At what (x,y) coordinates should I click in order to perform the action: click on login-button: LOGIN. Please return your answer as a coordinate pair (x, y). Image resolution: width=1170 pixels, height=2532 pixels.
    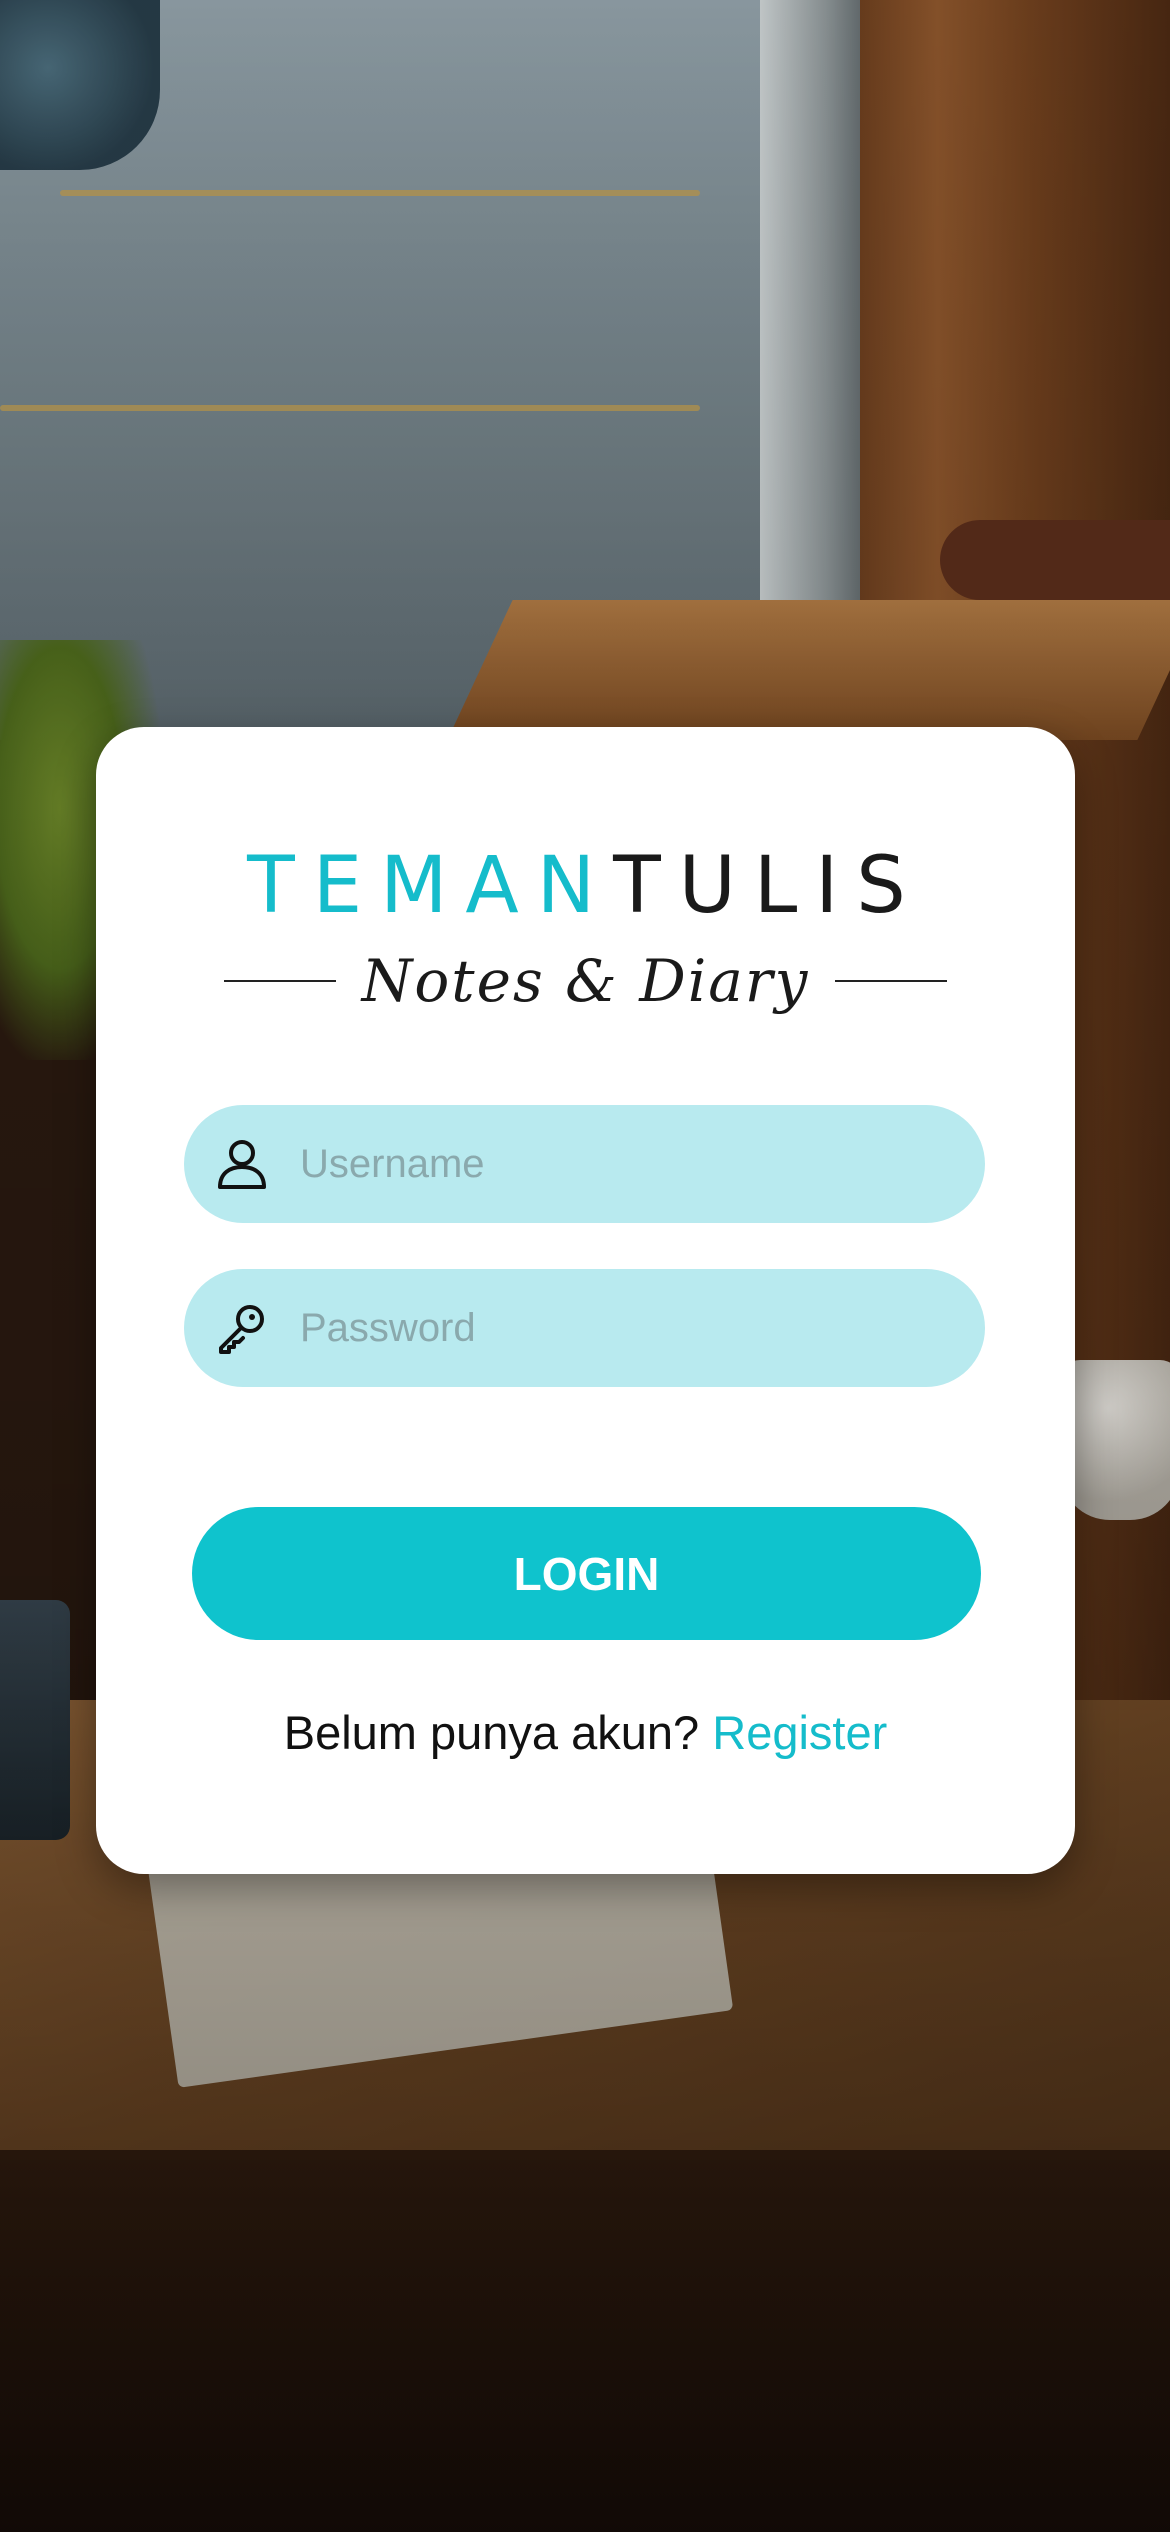
    Looking at the image, I should click on (586, 1573).